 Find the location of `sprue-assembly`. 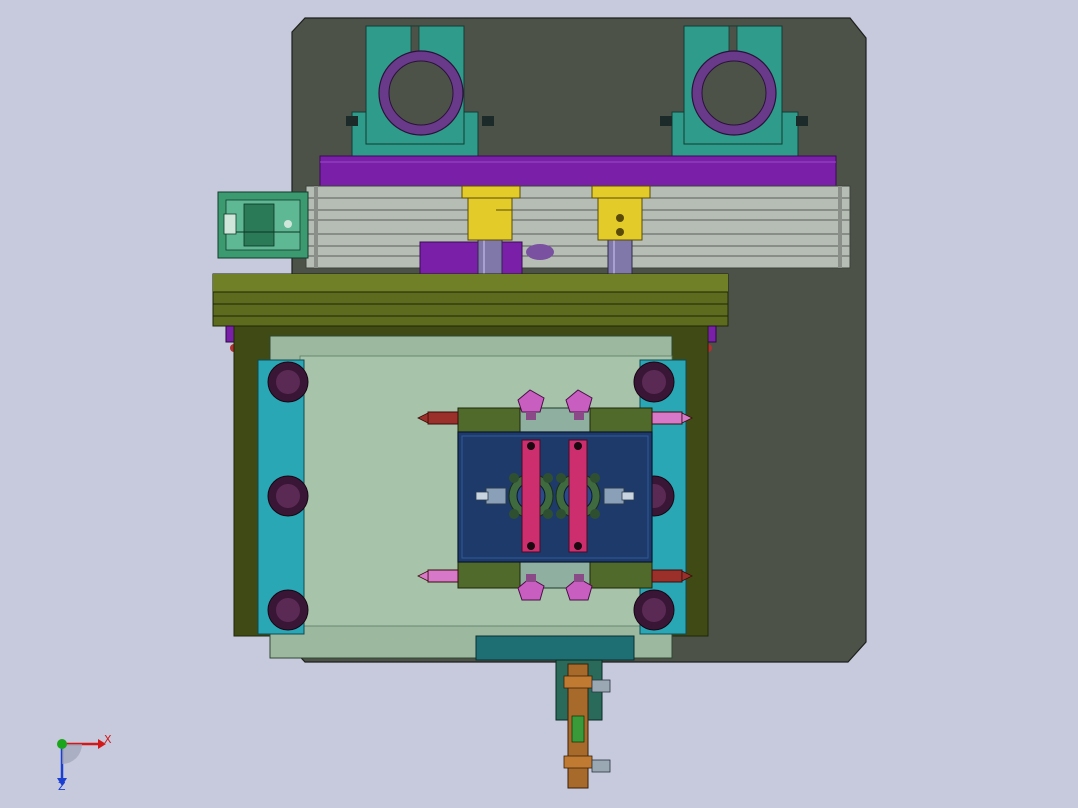

sprue-assembly is located at coordinates (583, 724).